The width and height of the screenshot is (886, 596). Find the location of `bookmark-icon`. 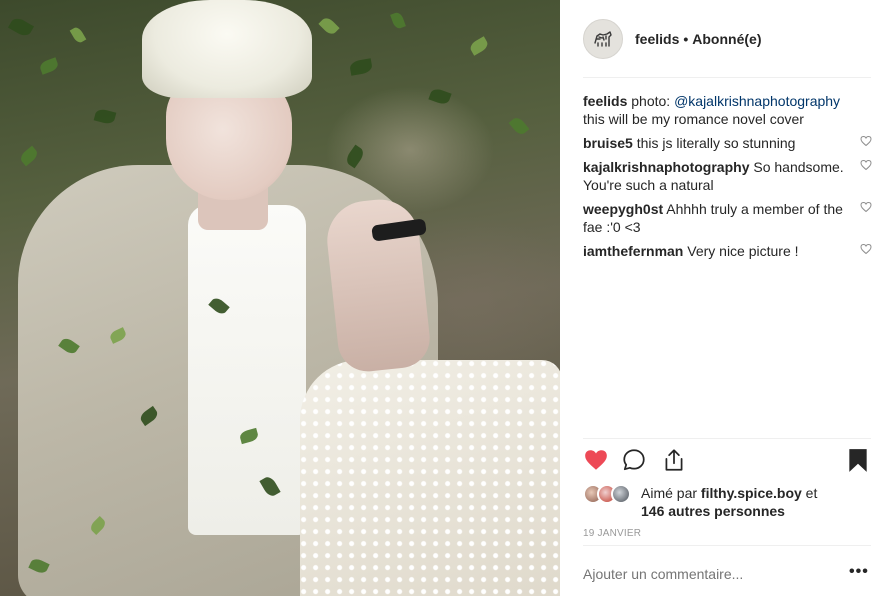

bookmark-icon is located at coordinates (858, 460).